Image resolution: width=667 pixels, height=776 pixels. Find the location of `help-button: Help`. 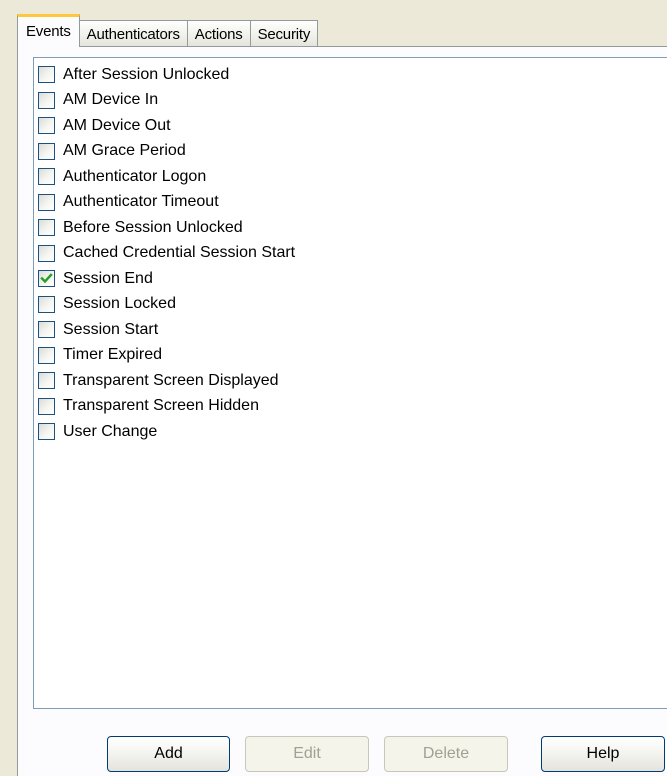

help-button: Help is located at coordinates (603, 754).